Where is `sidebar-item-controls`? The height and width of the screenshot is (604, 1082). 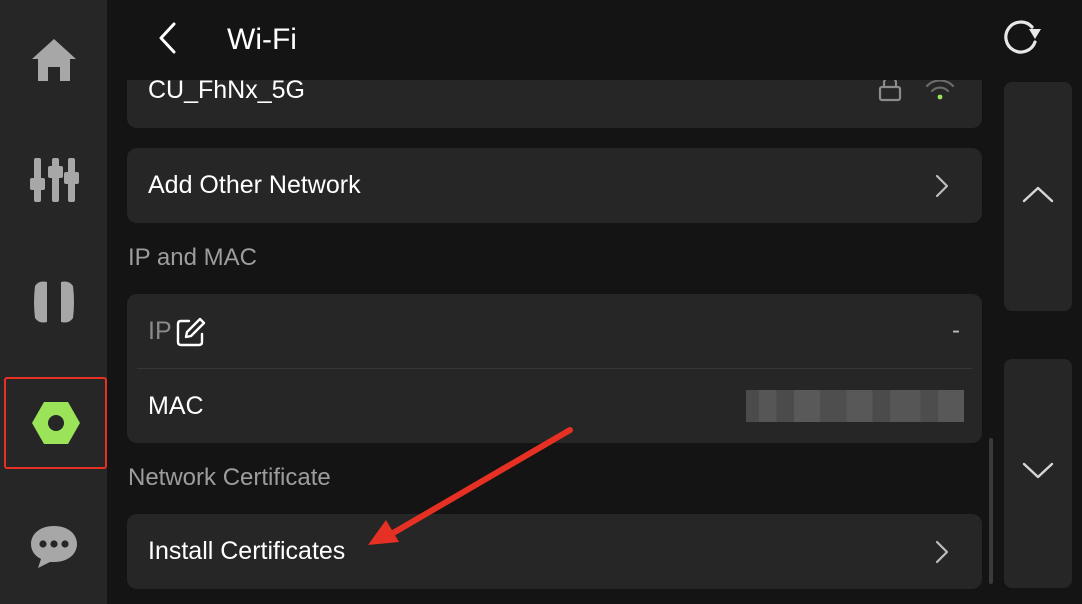 sidebar-item-controls is located at coordinates (53, 180).